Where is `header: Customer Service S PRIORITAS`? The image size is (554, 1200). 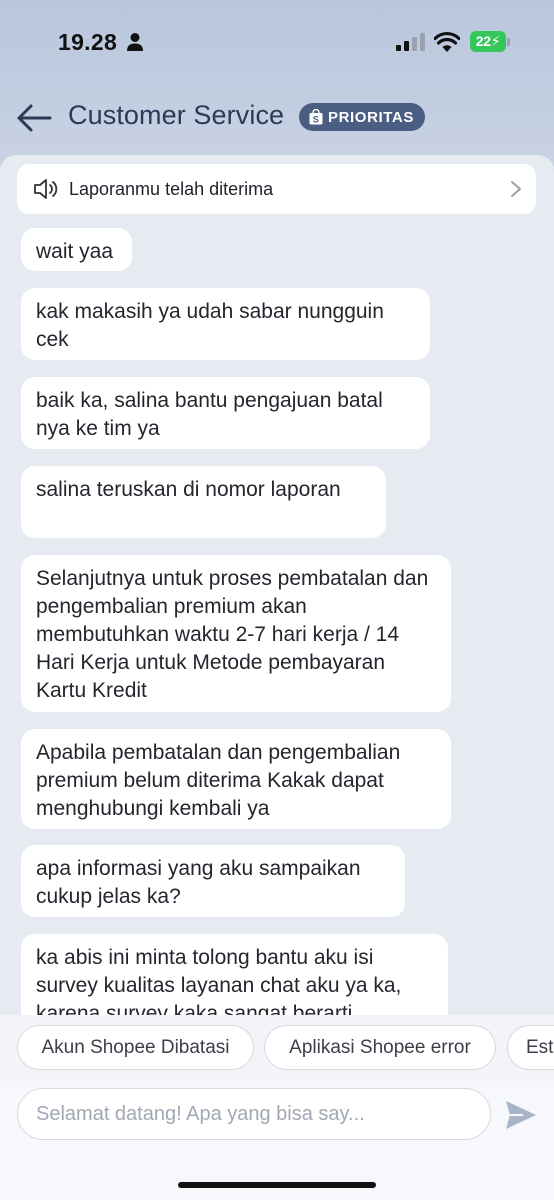 header: Customer Service S PRIORITAS is located at coordinates (277, 118).